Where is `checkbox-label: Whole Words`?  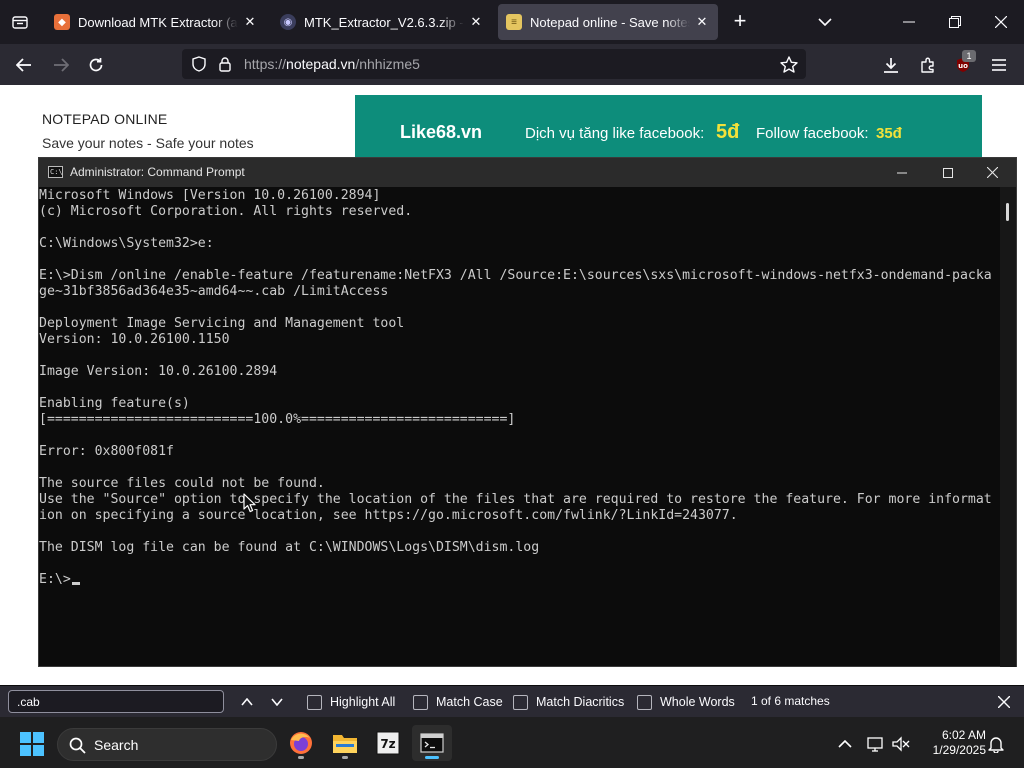
checkbox-label: Whole Words is located at coordinates (697, 702).